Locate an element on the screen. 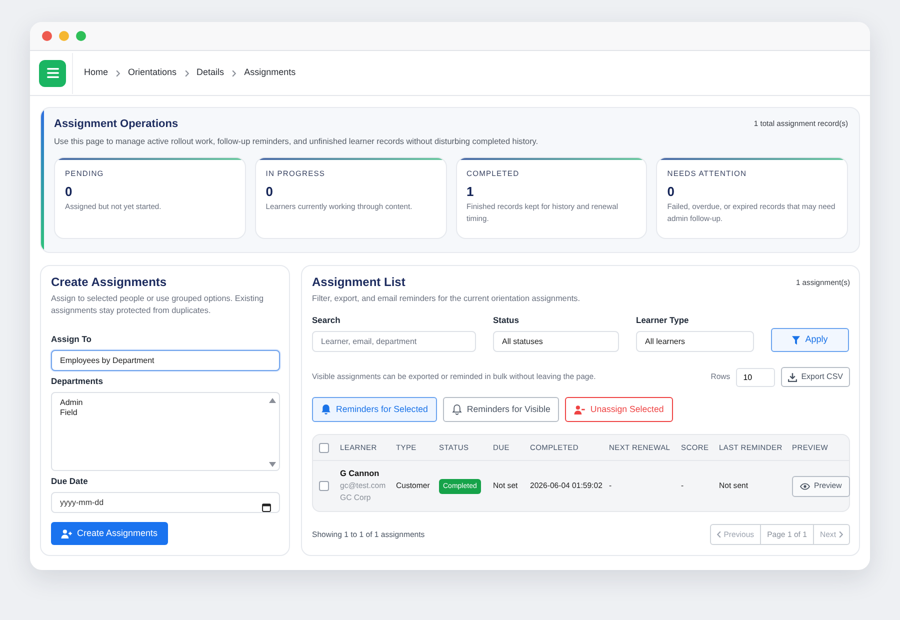 The width and height of the screenshot is (900, 620). reminders-selected-button: Reminders for Selected is located at coordinates (374, 409).